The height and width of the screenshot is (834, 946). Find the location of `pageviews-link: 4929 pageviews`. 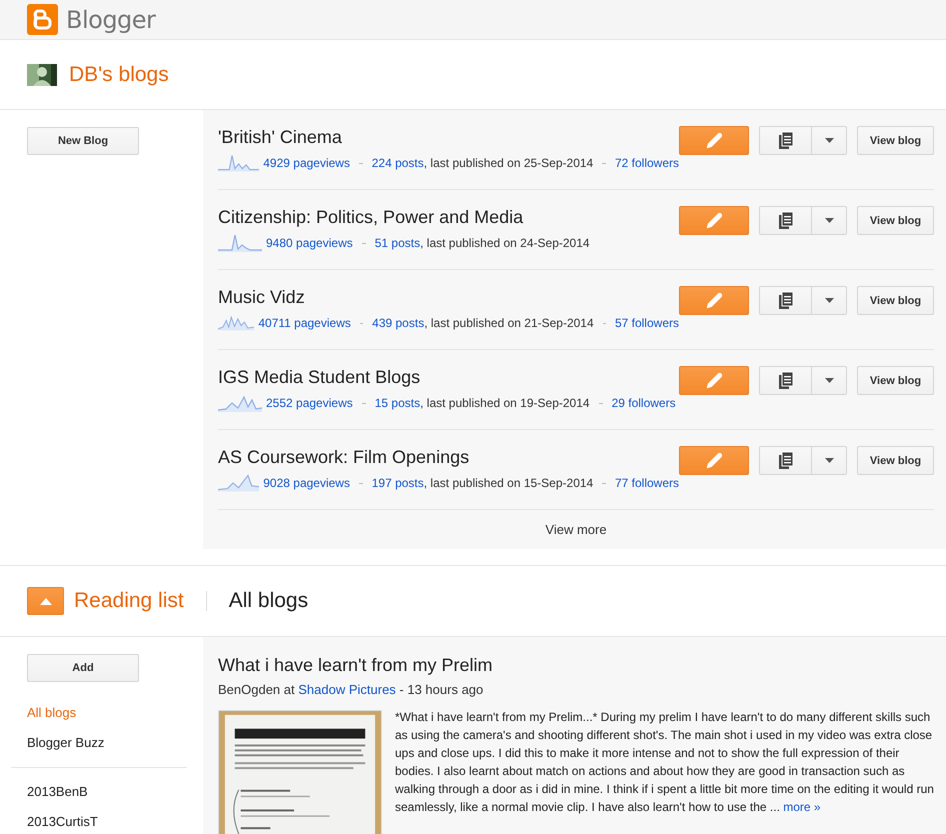

pageviews-link: 4929 pageviews is located at coordinates (306, 163).